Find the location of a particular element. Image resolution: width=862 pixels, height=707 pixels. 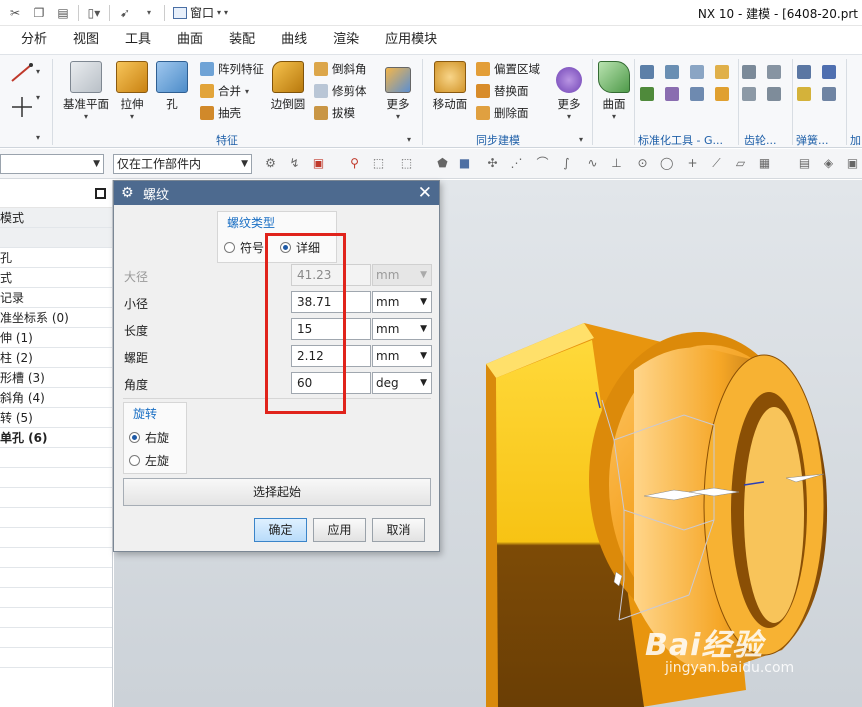

cut-icon: ✂ is located at coordinates (15, 13).